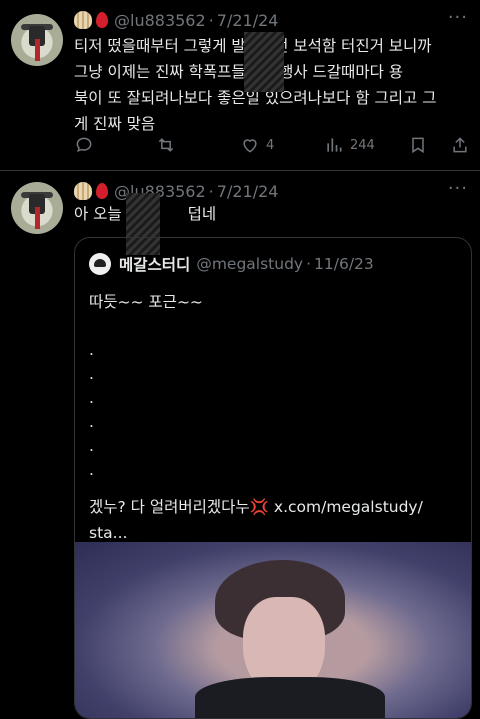 Image resolution: width=480 pixels, height=719 pixels. Describe the element at coordinates (98, 214) in the screenshot. I see `tweet-text-start: 아 오늘` at that location.